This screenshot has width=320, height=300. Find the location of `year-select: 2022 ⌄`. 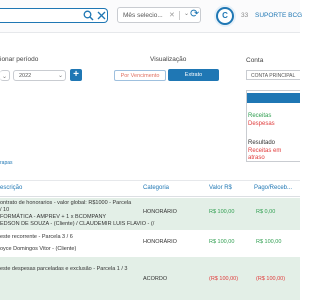

year-select: 2022 ⌄ is located at coordinates (39, 75).